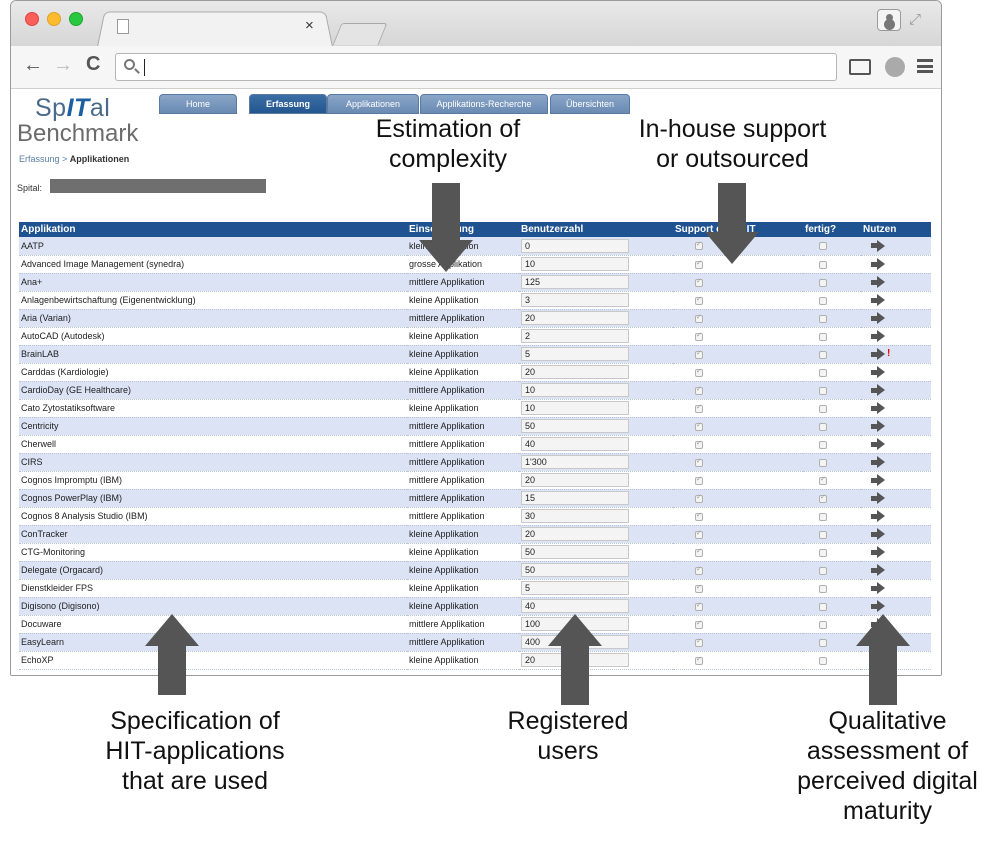  I want to click on column-header: Applikation, so click(213, 229).